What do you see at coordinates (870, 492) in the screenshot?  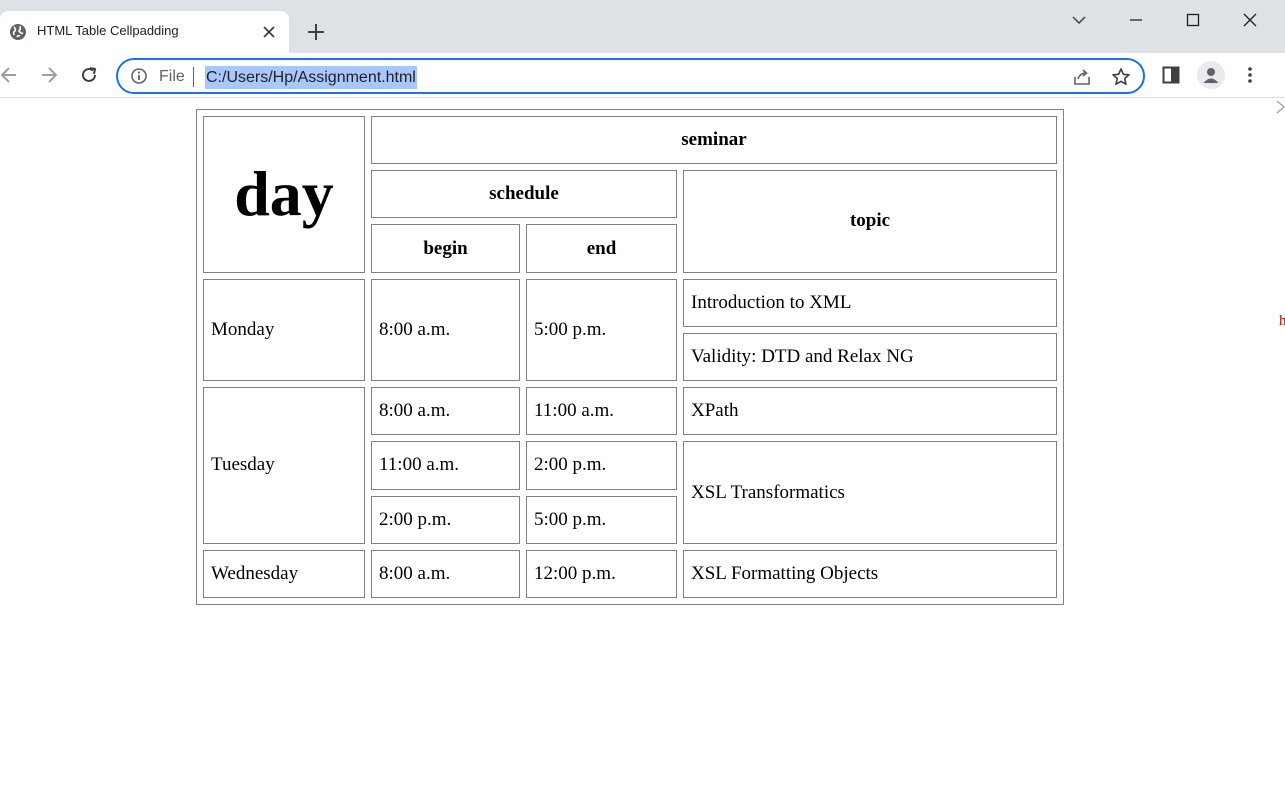 I see `topic-cell: XSL Transformatics` at bounding box center [870, 492].